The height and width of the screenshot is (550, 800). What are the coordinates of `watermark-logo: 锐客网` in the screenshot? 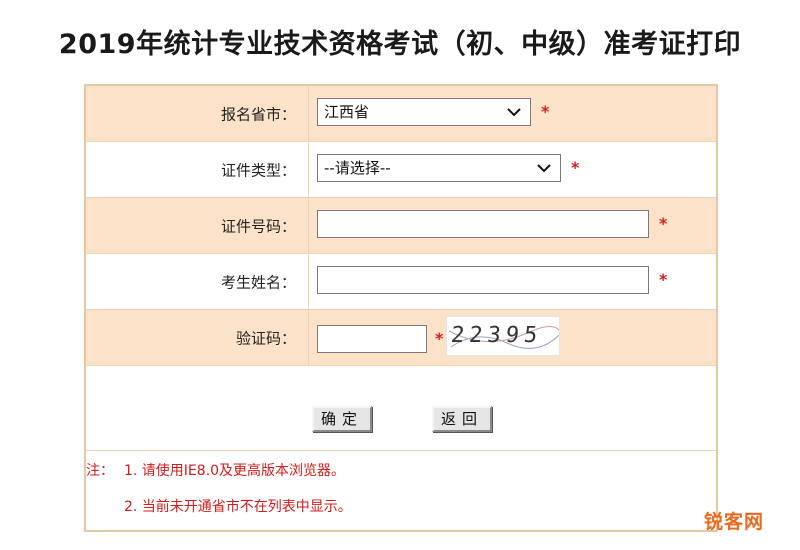 It's located at (733, 522).